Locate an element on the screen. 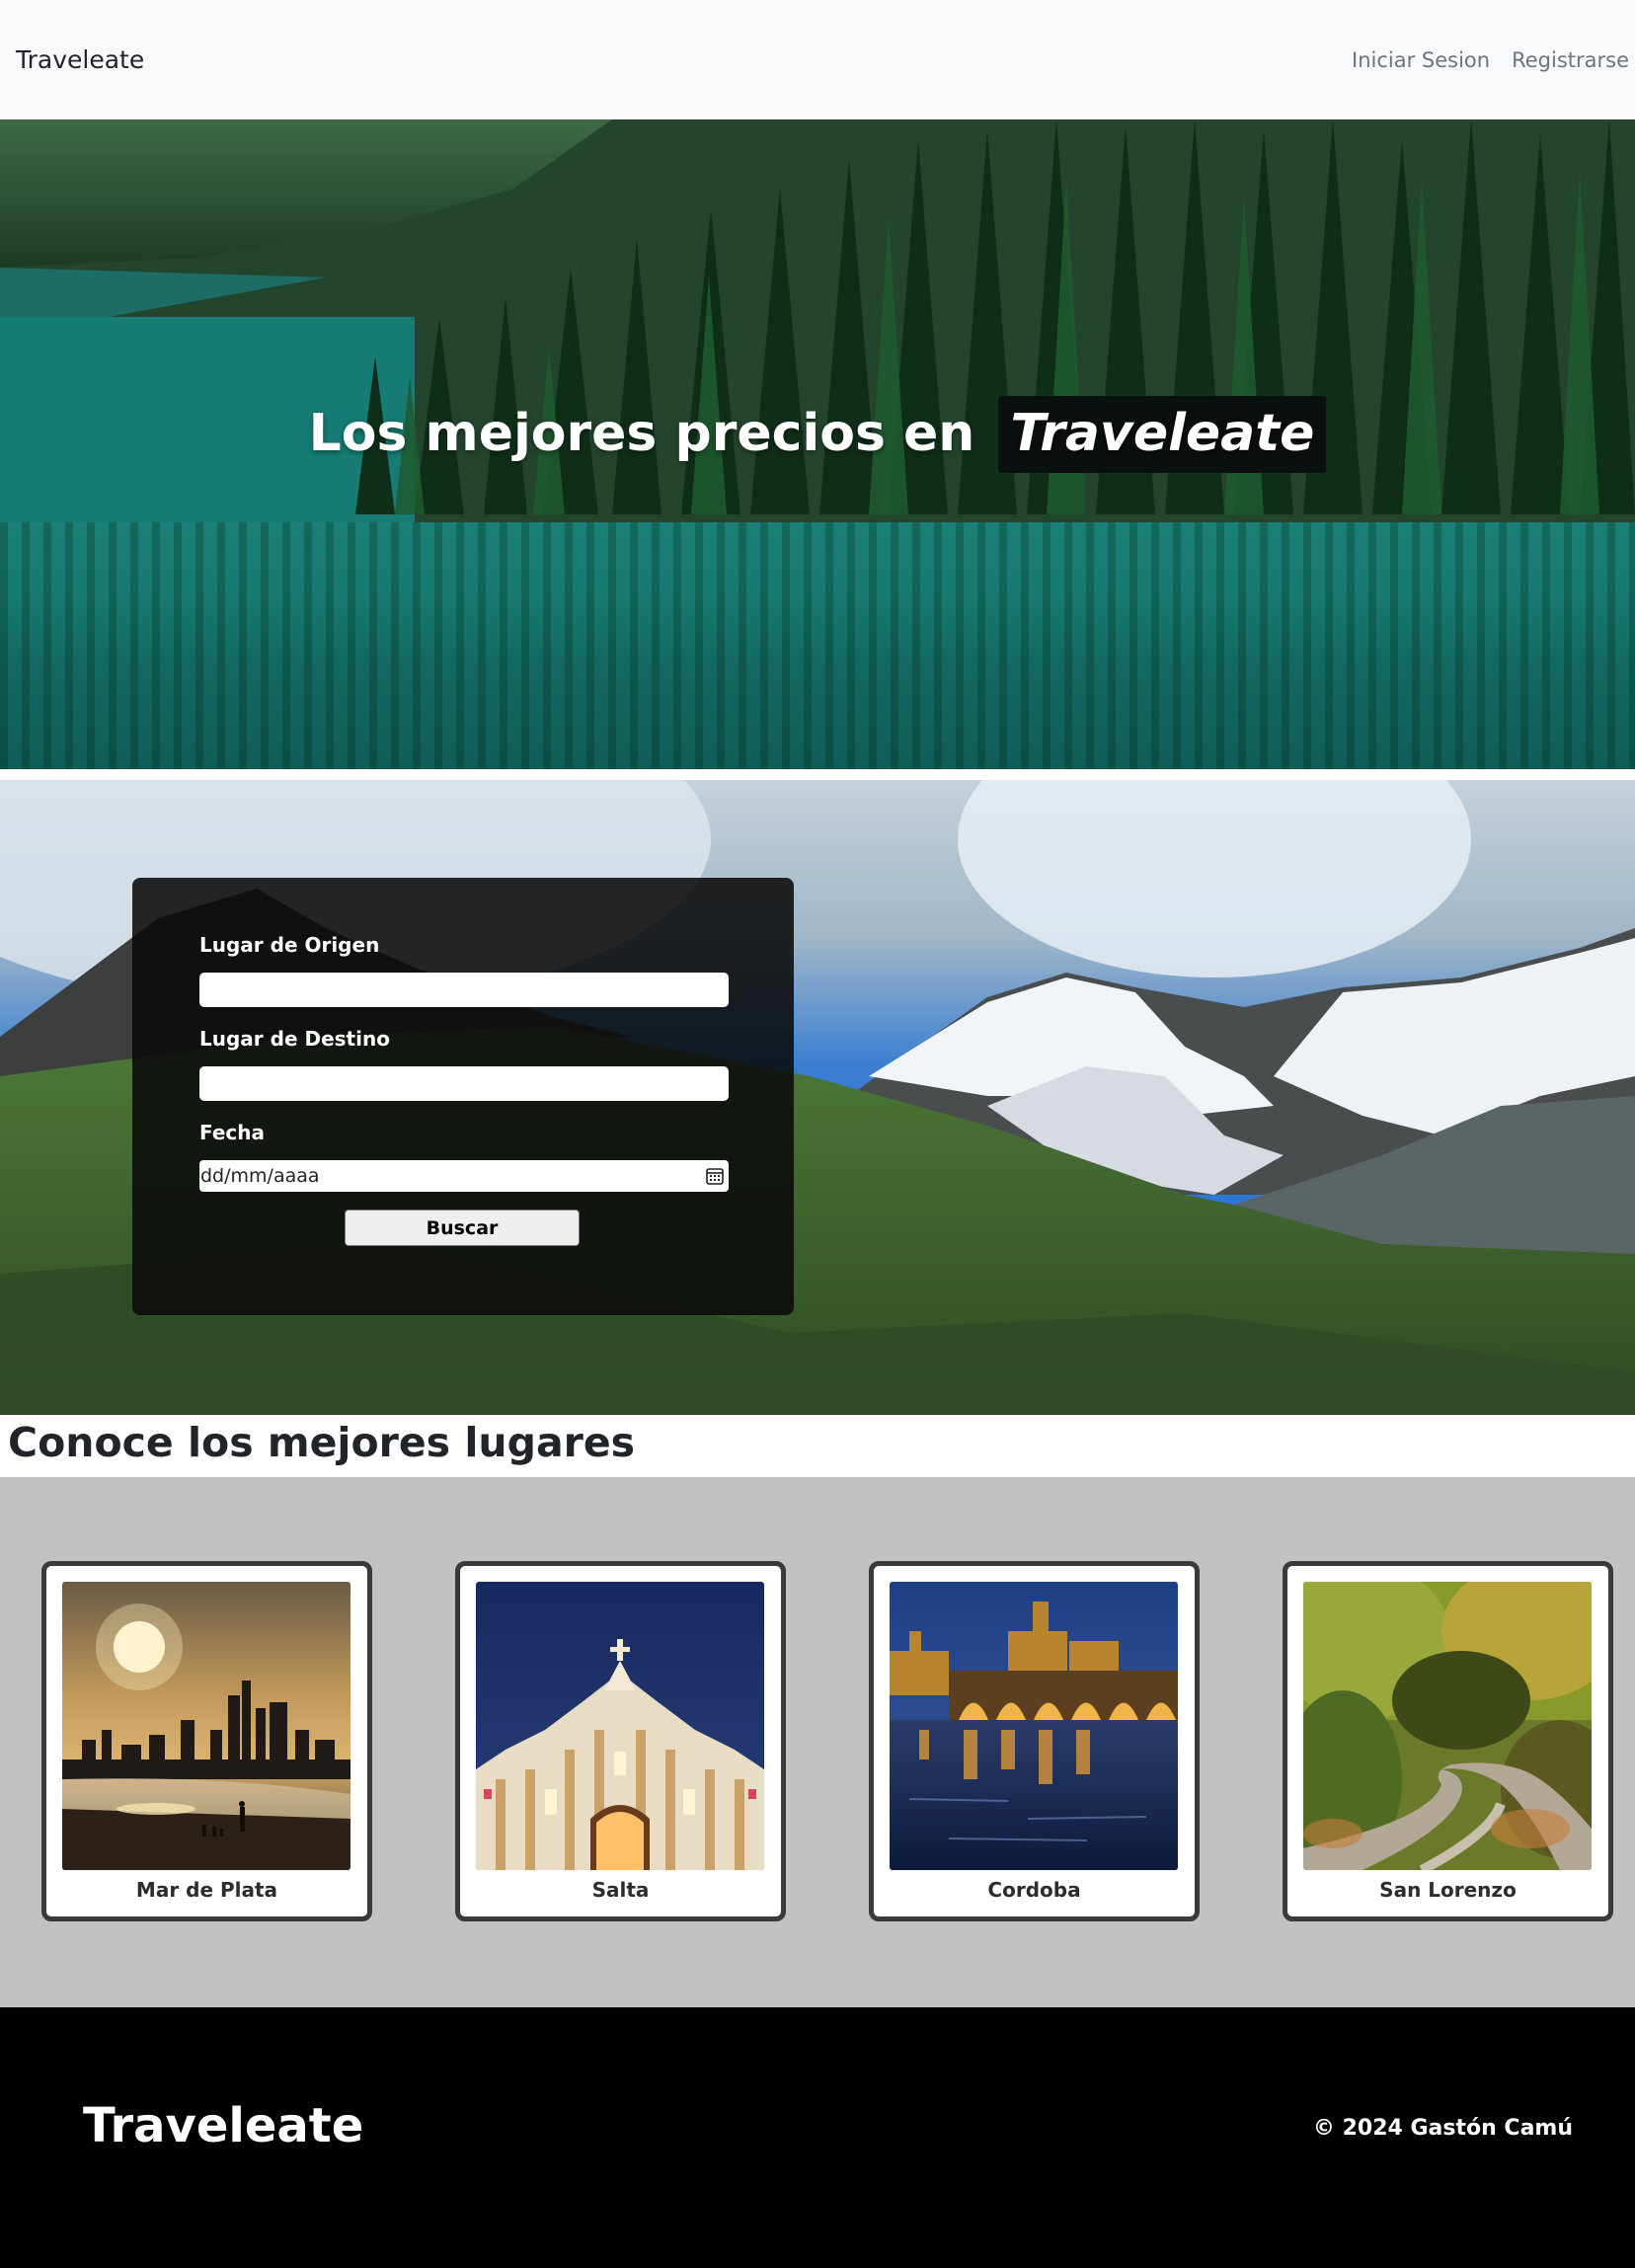 Image resolution: width=1635 pixels, height=2268 pixels. hero-title-prefix: Los mejores precios en is located at coordinates (642, 433).